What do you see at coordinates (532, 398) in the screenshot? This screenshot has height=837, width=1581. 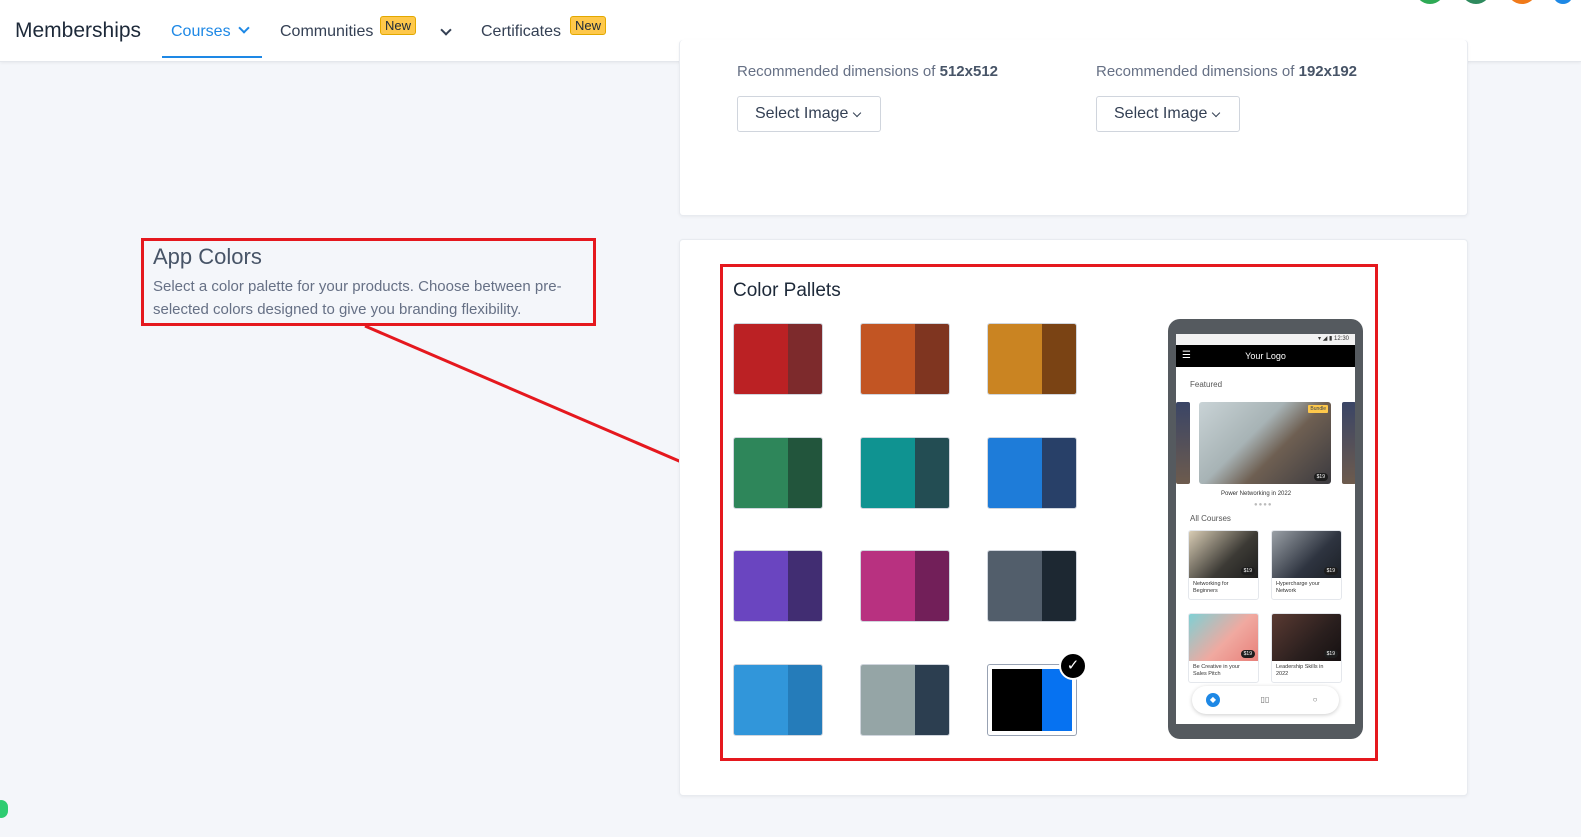 I see `annotation-arrow-line` at bounding box center [532, 398].